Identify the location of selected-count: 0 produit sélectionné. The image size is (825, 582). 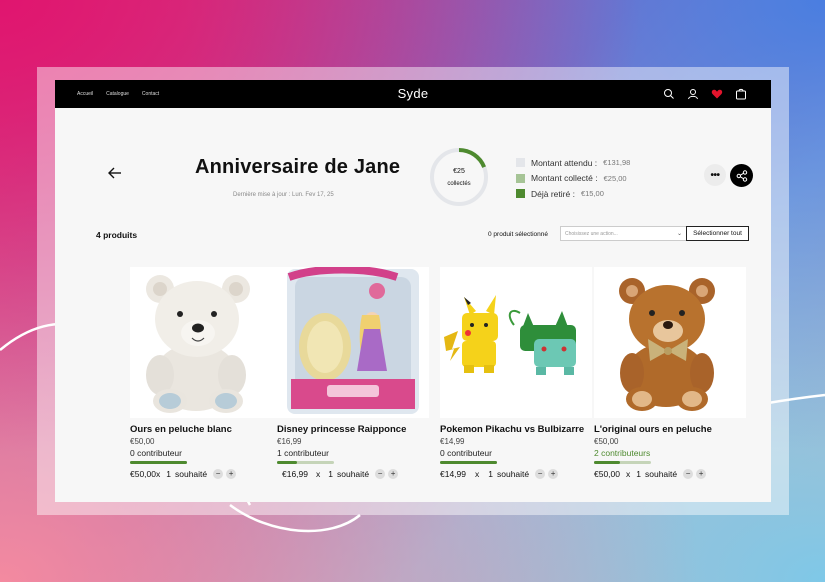
(518, 234).